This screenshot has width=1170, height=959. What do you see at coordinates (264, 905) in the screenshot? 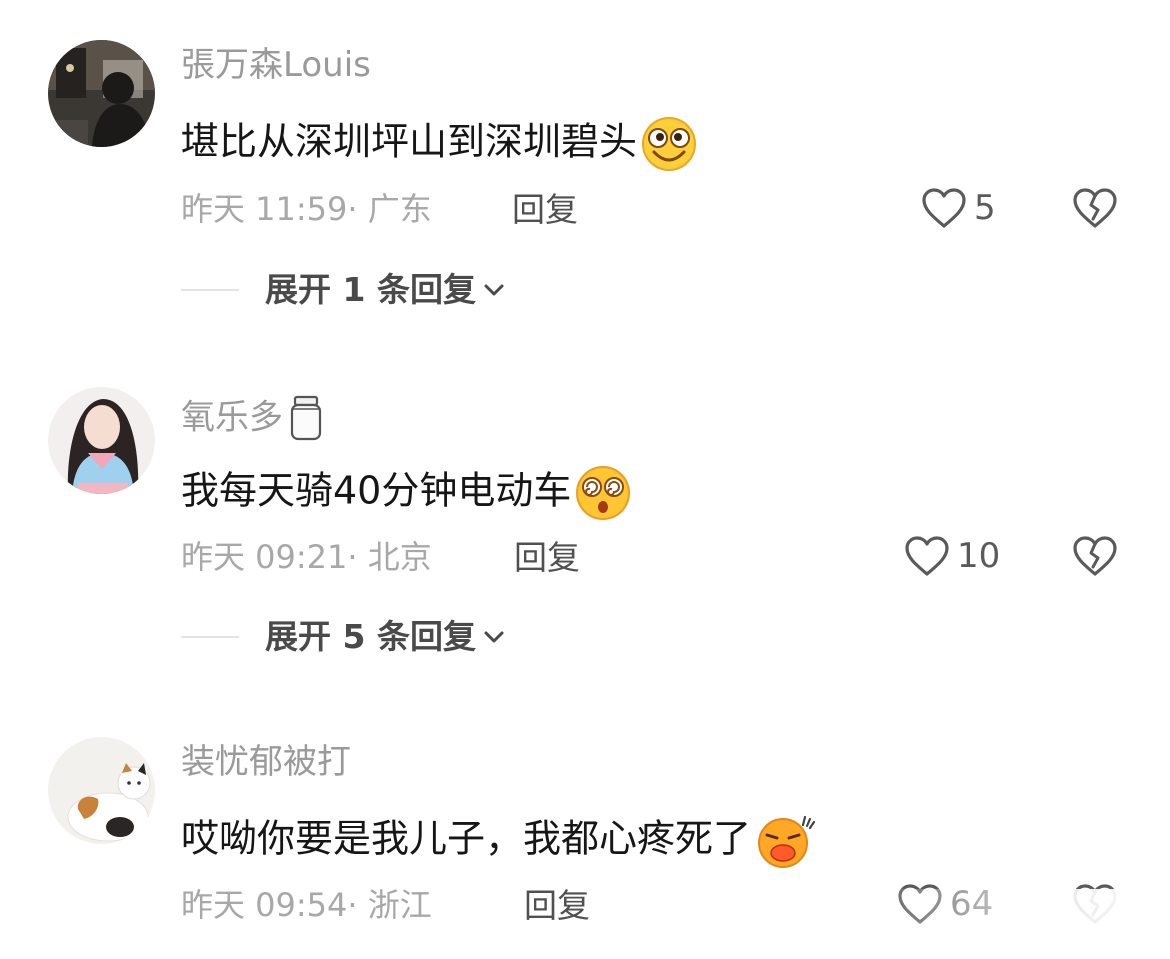
I see `timestamp: 昨天 09:54` at bounding box center [264, 905].